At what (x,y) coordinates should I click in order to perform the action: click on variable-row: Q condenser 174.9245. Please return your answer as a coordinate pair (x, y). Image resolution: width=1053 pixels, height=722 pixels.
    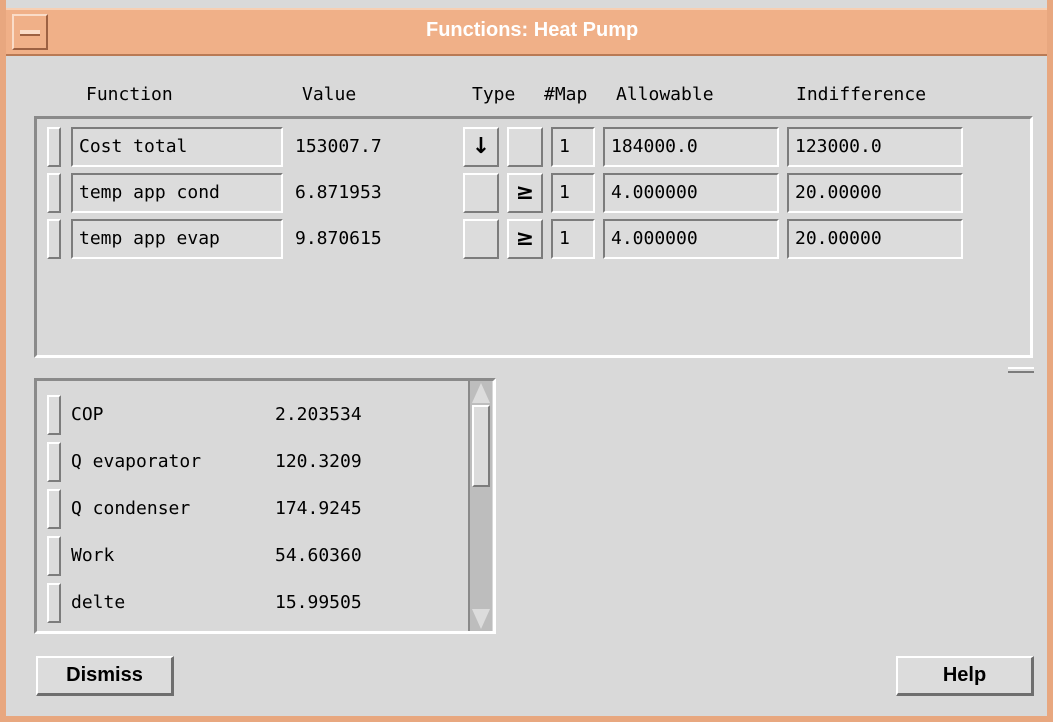
    Looking at the image, I should click on (252, 505).